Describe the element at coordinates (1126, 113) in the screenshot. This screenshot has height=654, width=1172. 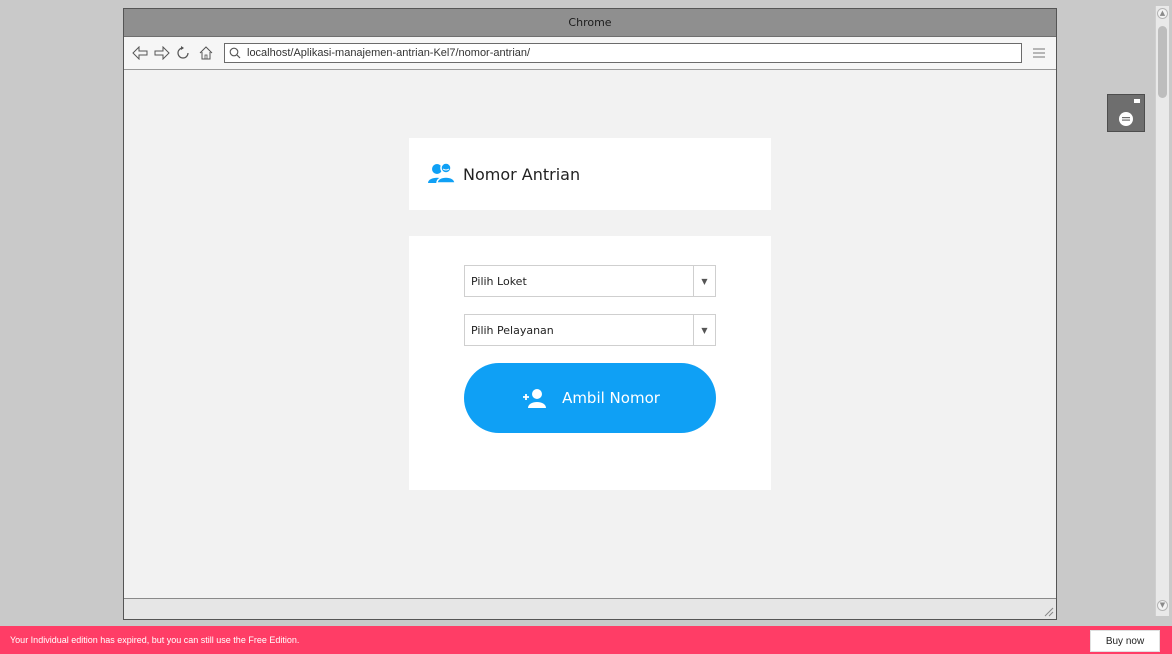
I see `panel-toggle-icon` at that location.